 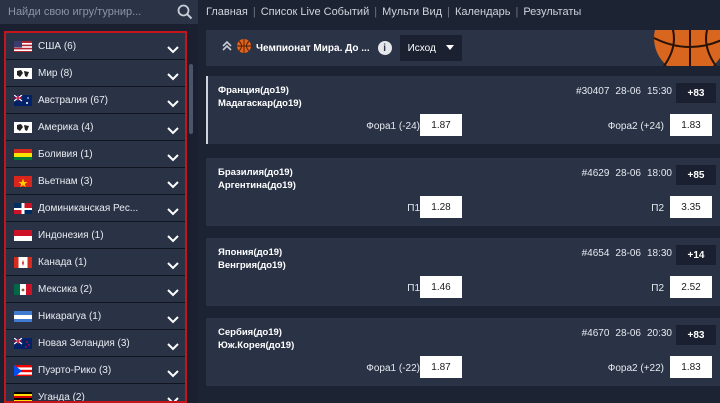 I want to click on odd-button-left: 1.46, so click(x=441, y=287).